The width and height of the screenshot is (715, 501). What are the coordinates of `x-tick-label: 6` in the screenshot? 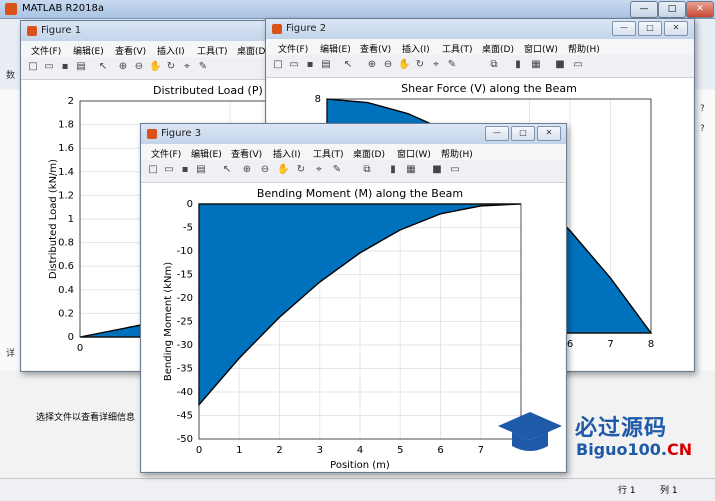 It's located at (570, 344).